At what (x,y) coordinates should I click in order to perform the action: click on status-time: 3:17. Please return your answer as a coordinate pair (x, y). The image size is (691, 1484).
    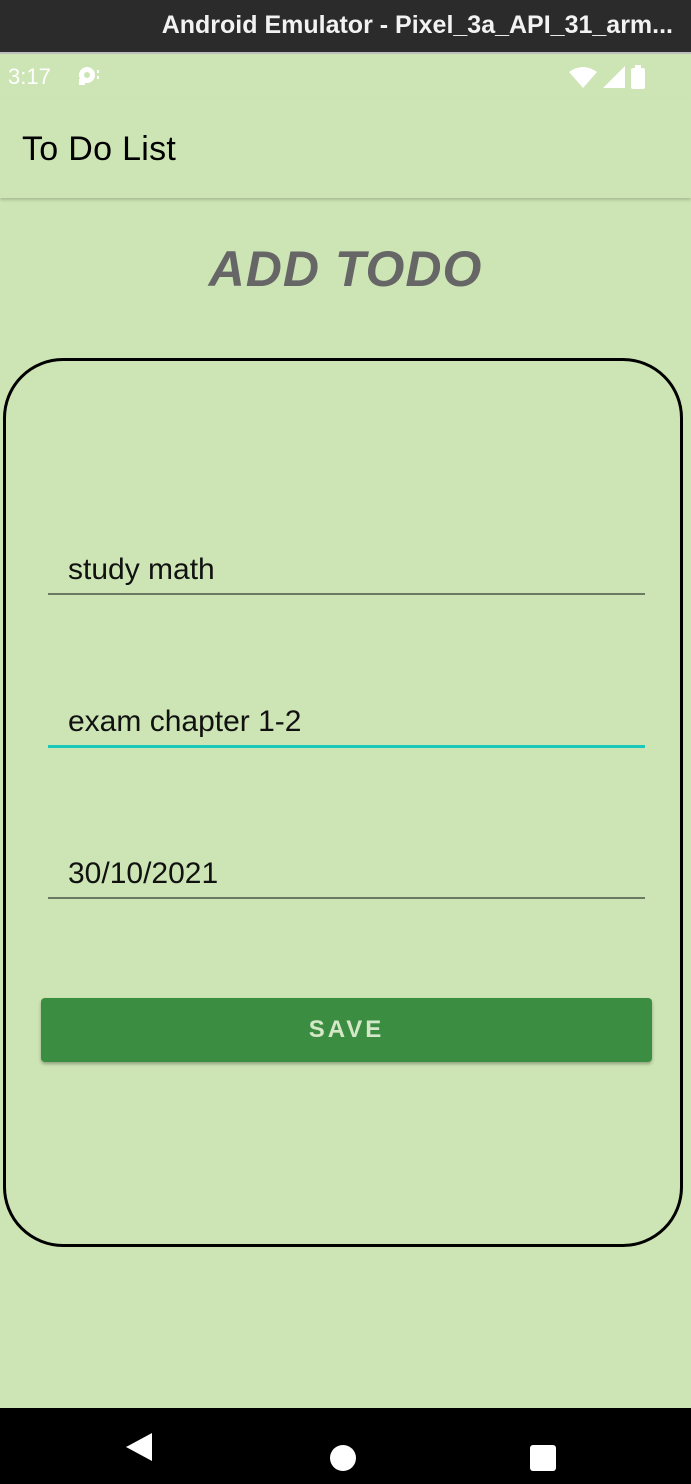
    Looking at the image, I should click on (29, 76).